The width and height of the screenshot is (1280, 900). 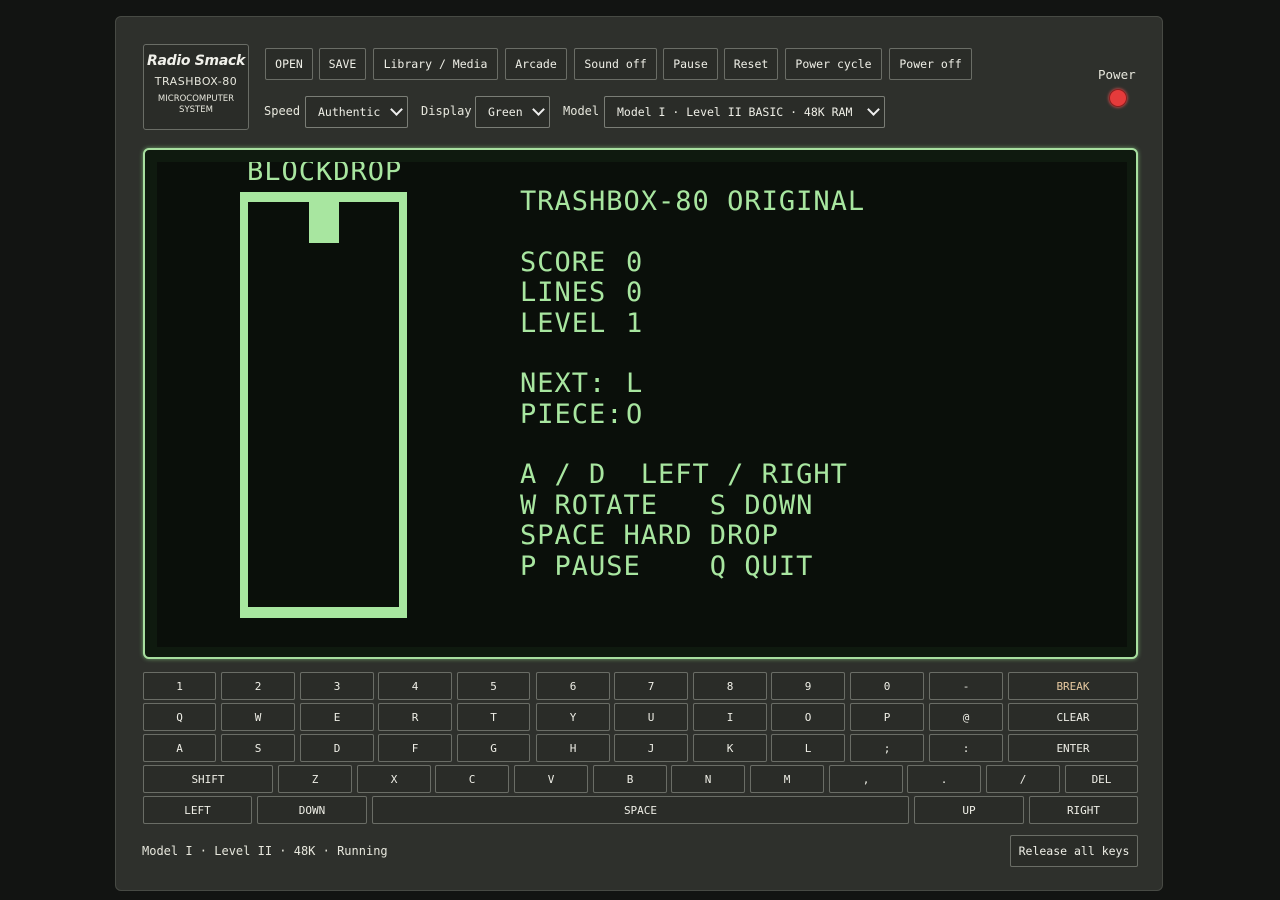 What do you see at coordinates (573, 748) in the screenshot?
I see `key-h: H` at bounding box center [573, 748].